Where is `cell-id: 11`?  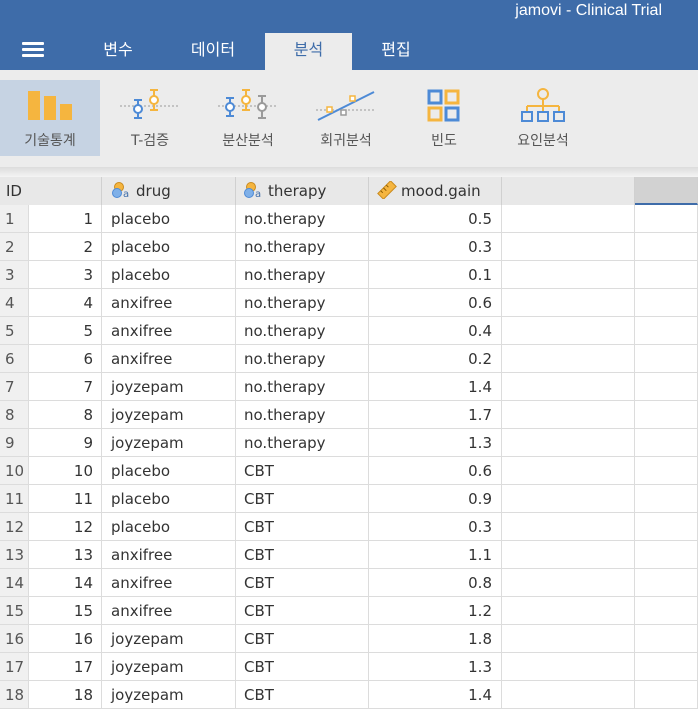 cell-id: 11 is located at coordinates (65, 499).